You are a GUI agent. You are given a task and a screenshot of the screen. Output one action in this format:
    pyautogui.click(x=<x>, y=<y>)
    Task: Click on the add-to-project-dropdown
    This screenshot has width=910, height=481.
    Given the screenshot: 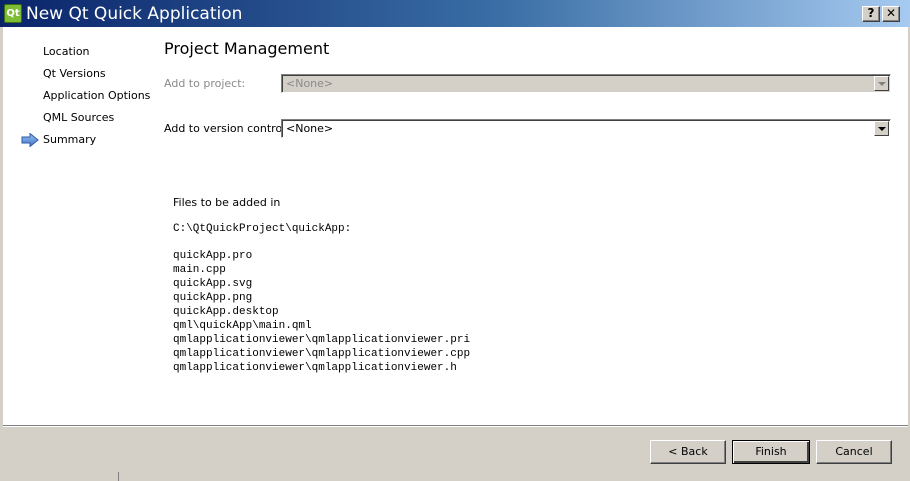 What is the action you would take?
    pyautogui.click(x=881, y=83)
    